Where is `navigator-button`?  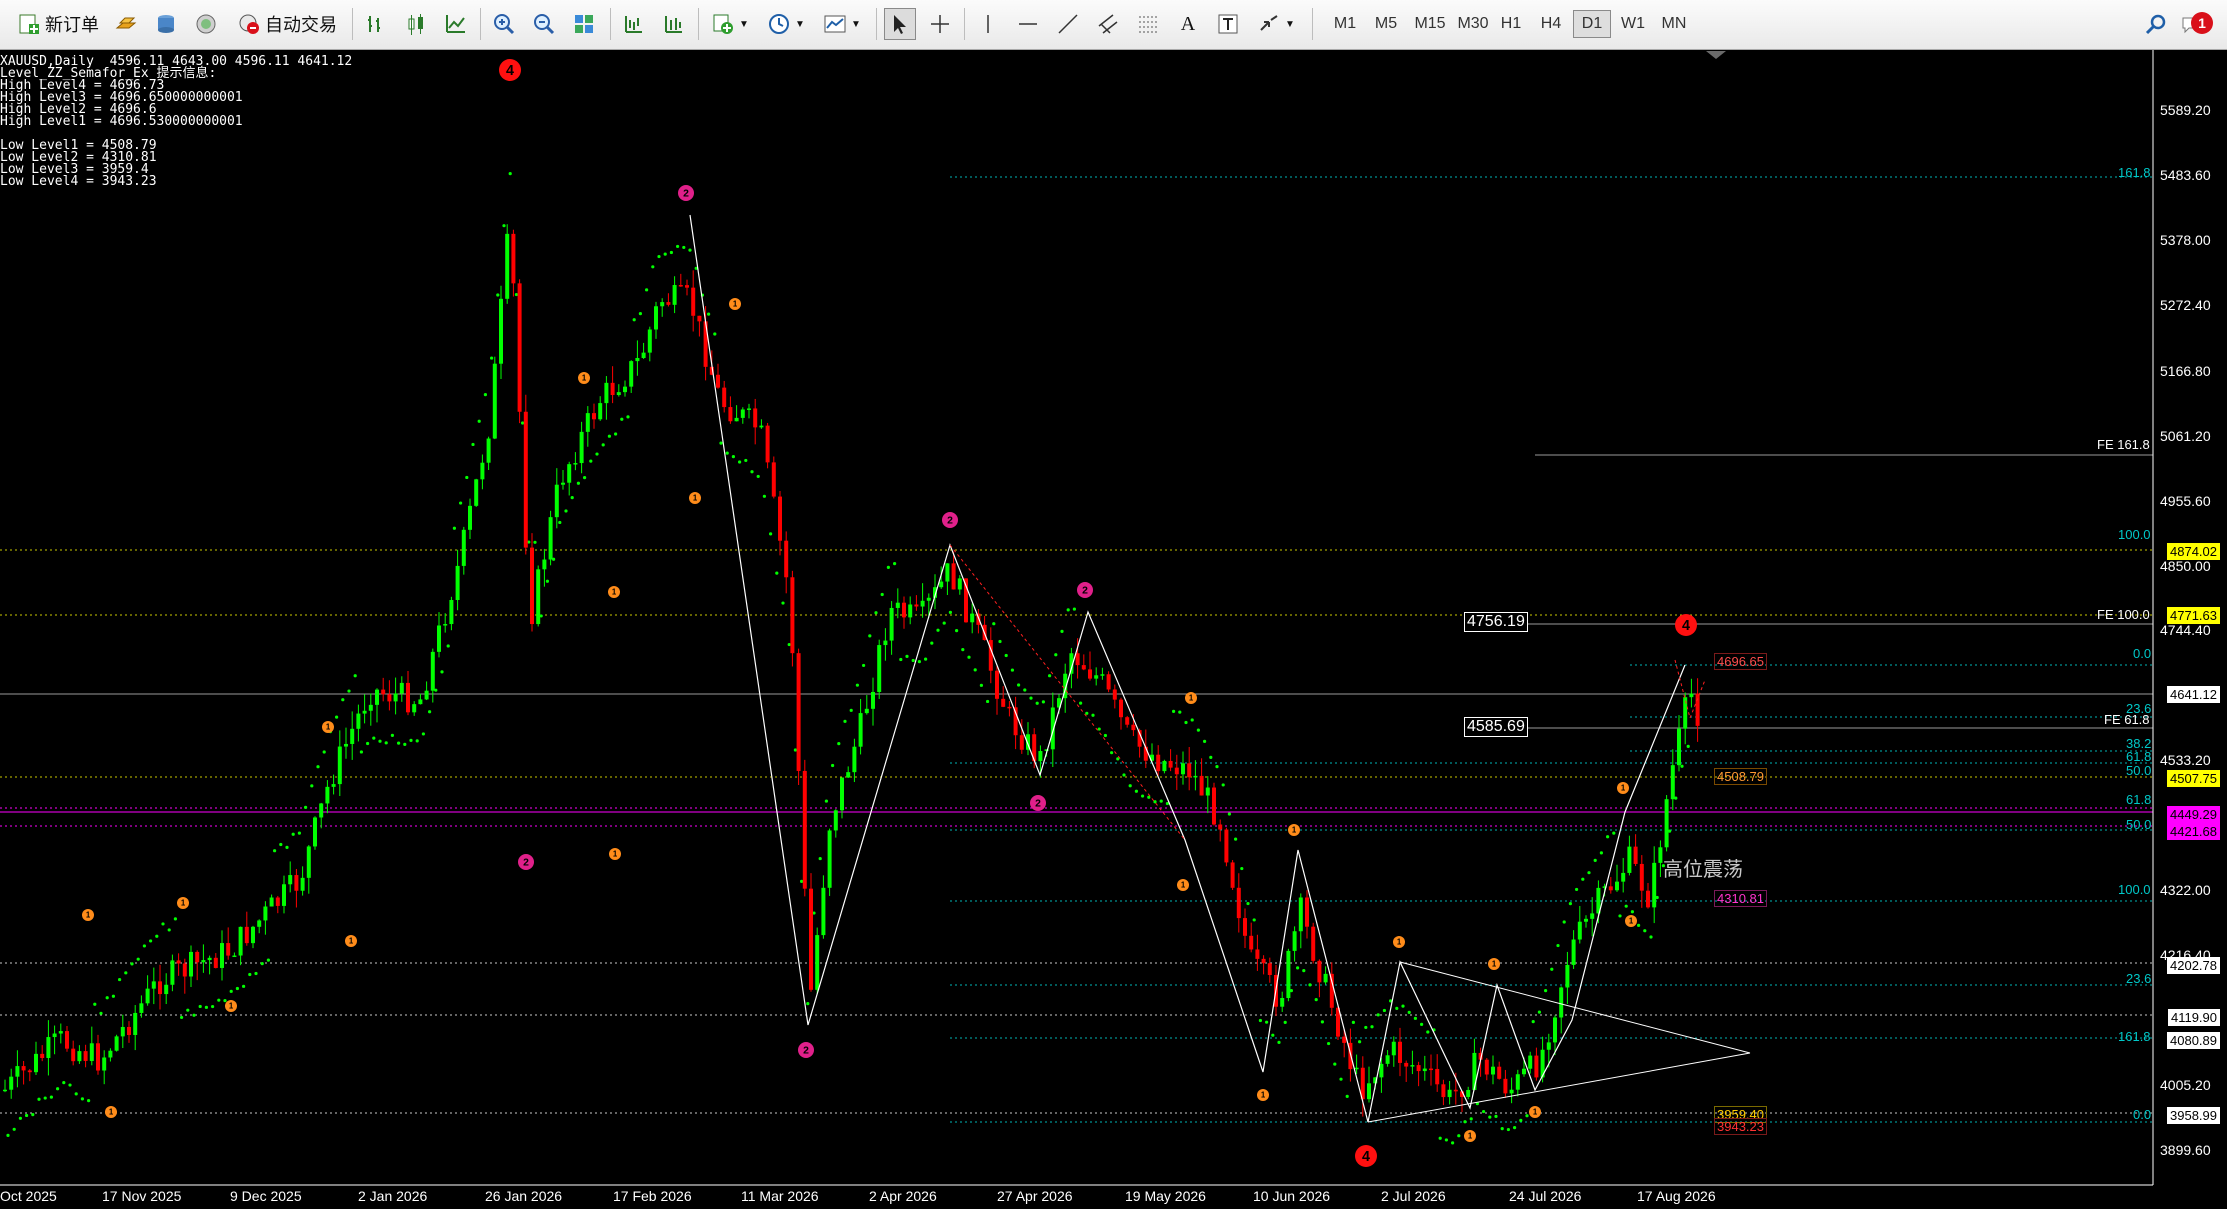 navigator-button is located at coordinates (206, 24).